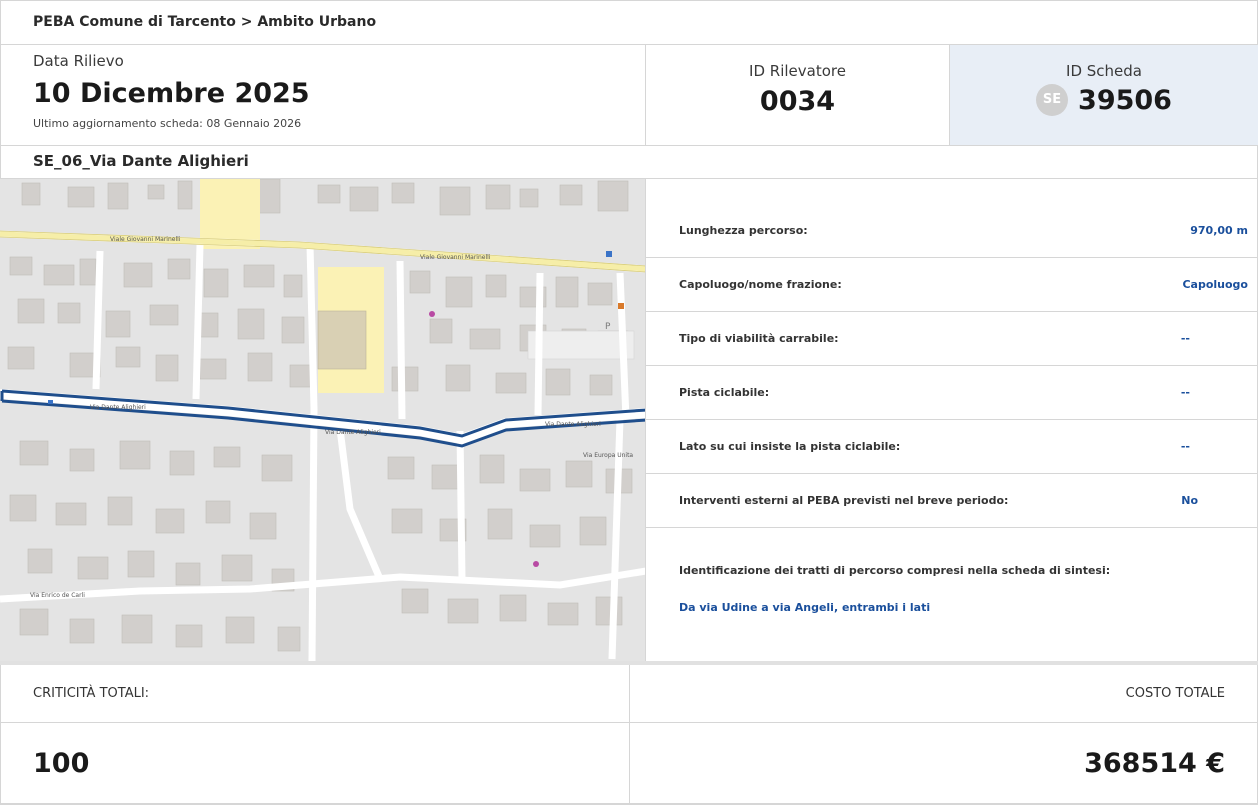 Image resolution: width=1258 pixels, height=805 pixels. What do you see at coordinates (944, 694) in the screenshot?
I see `total-cost-label: COSTO TOTALE` at bounding box center [944, 694].